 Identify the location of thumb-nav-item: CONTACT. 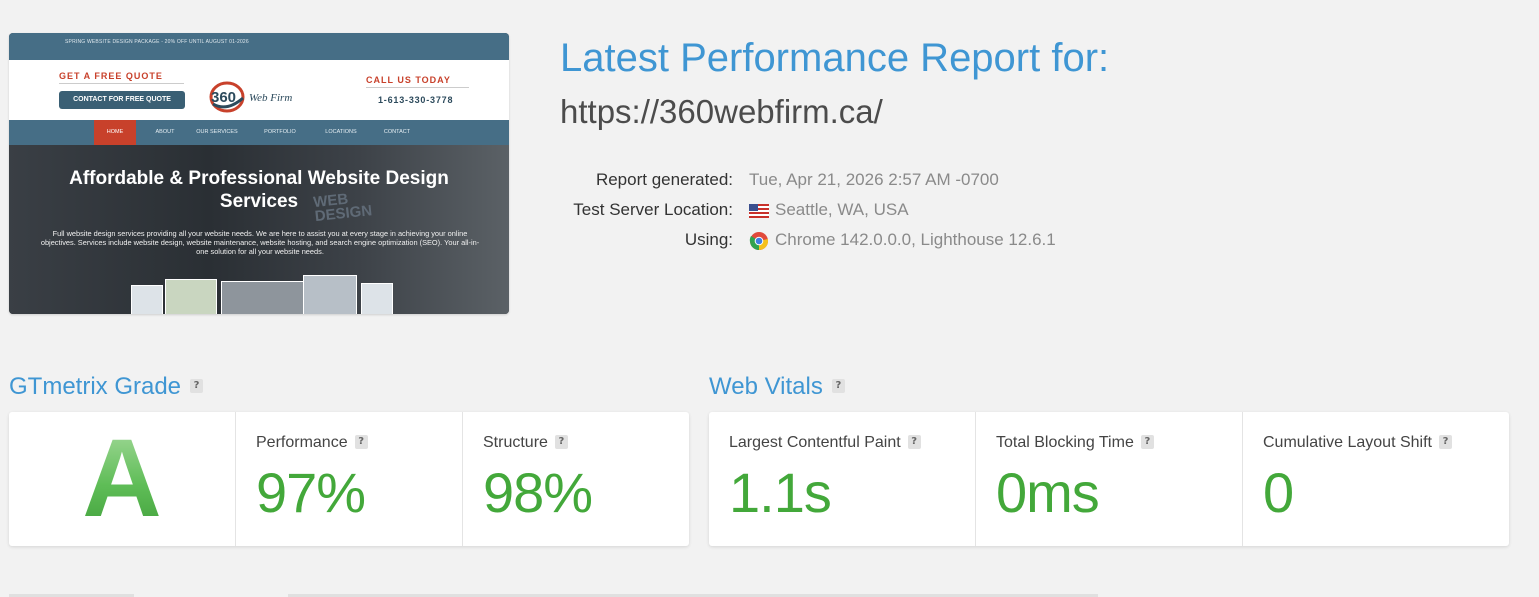
(397, 132).